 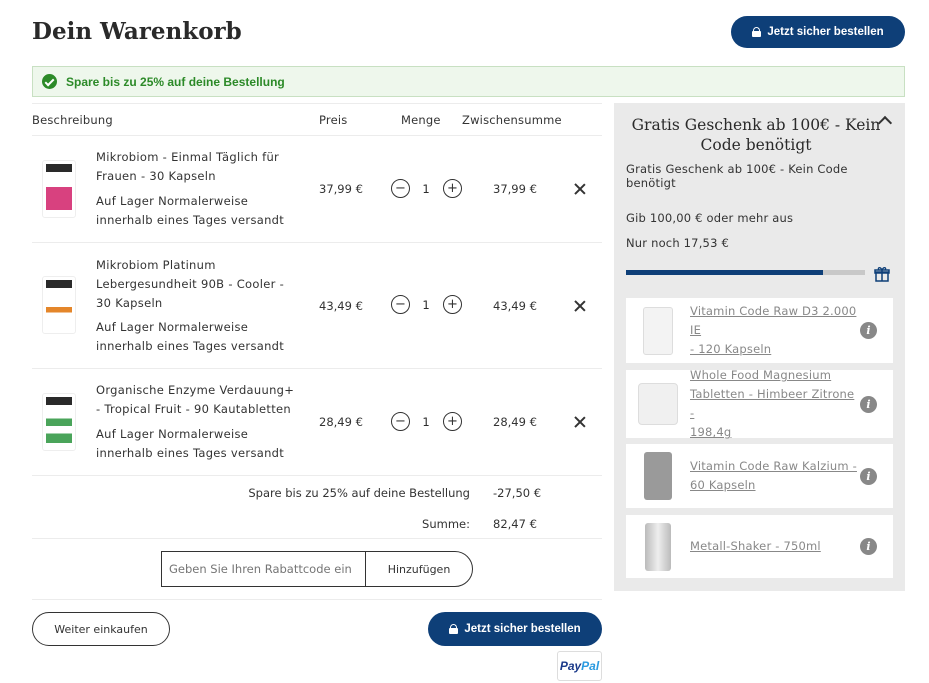 I want to click on gift-product-link: Vitamin Code Raw Kalzium - 60 Kapseln, so click(x=775, y=476).